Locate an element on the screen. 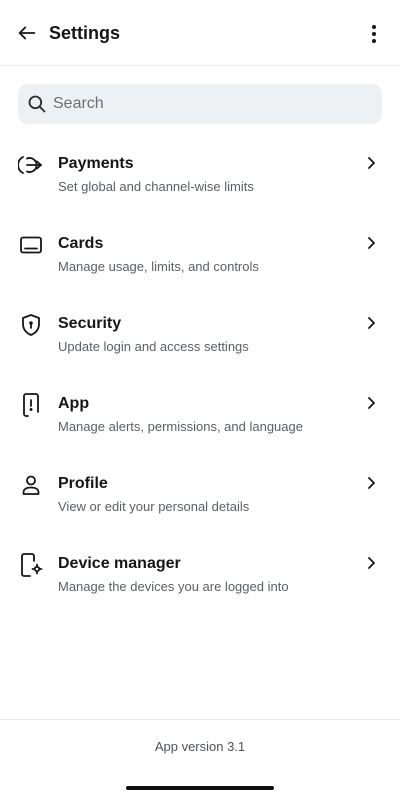 Image resolution: width=400 pixels, height=800 pixels. user-icon is located at coordinates (31, 485).